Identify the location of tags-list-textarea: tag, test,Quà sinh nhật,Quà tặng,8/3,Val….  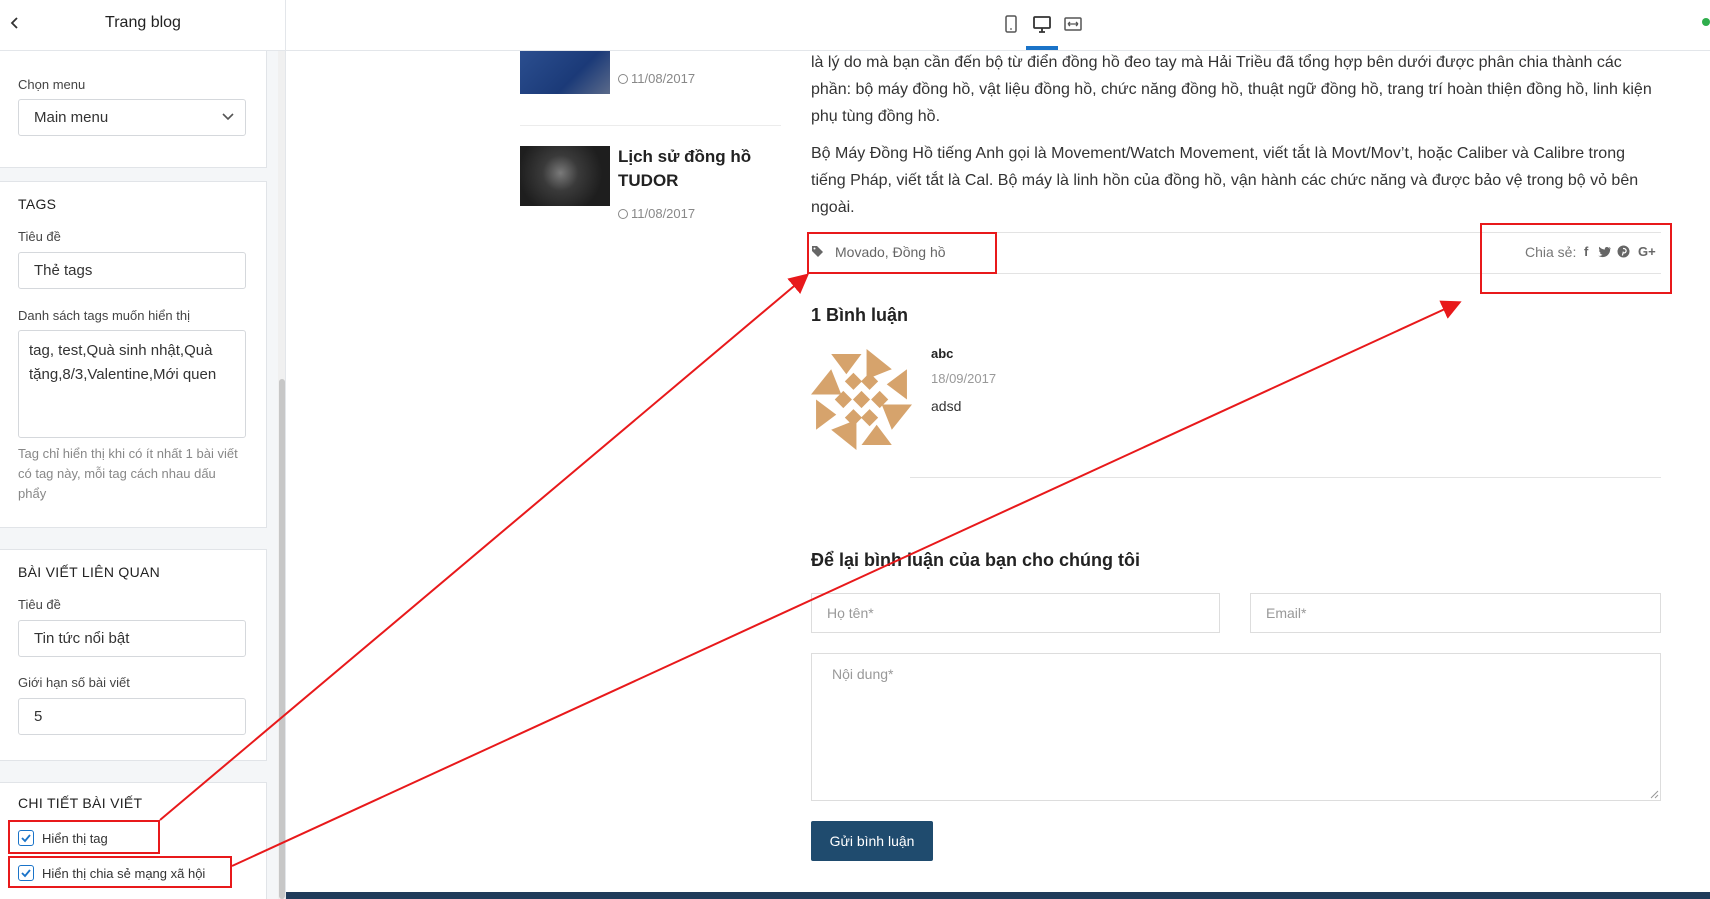
(132, 384).